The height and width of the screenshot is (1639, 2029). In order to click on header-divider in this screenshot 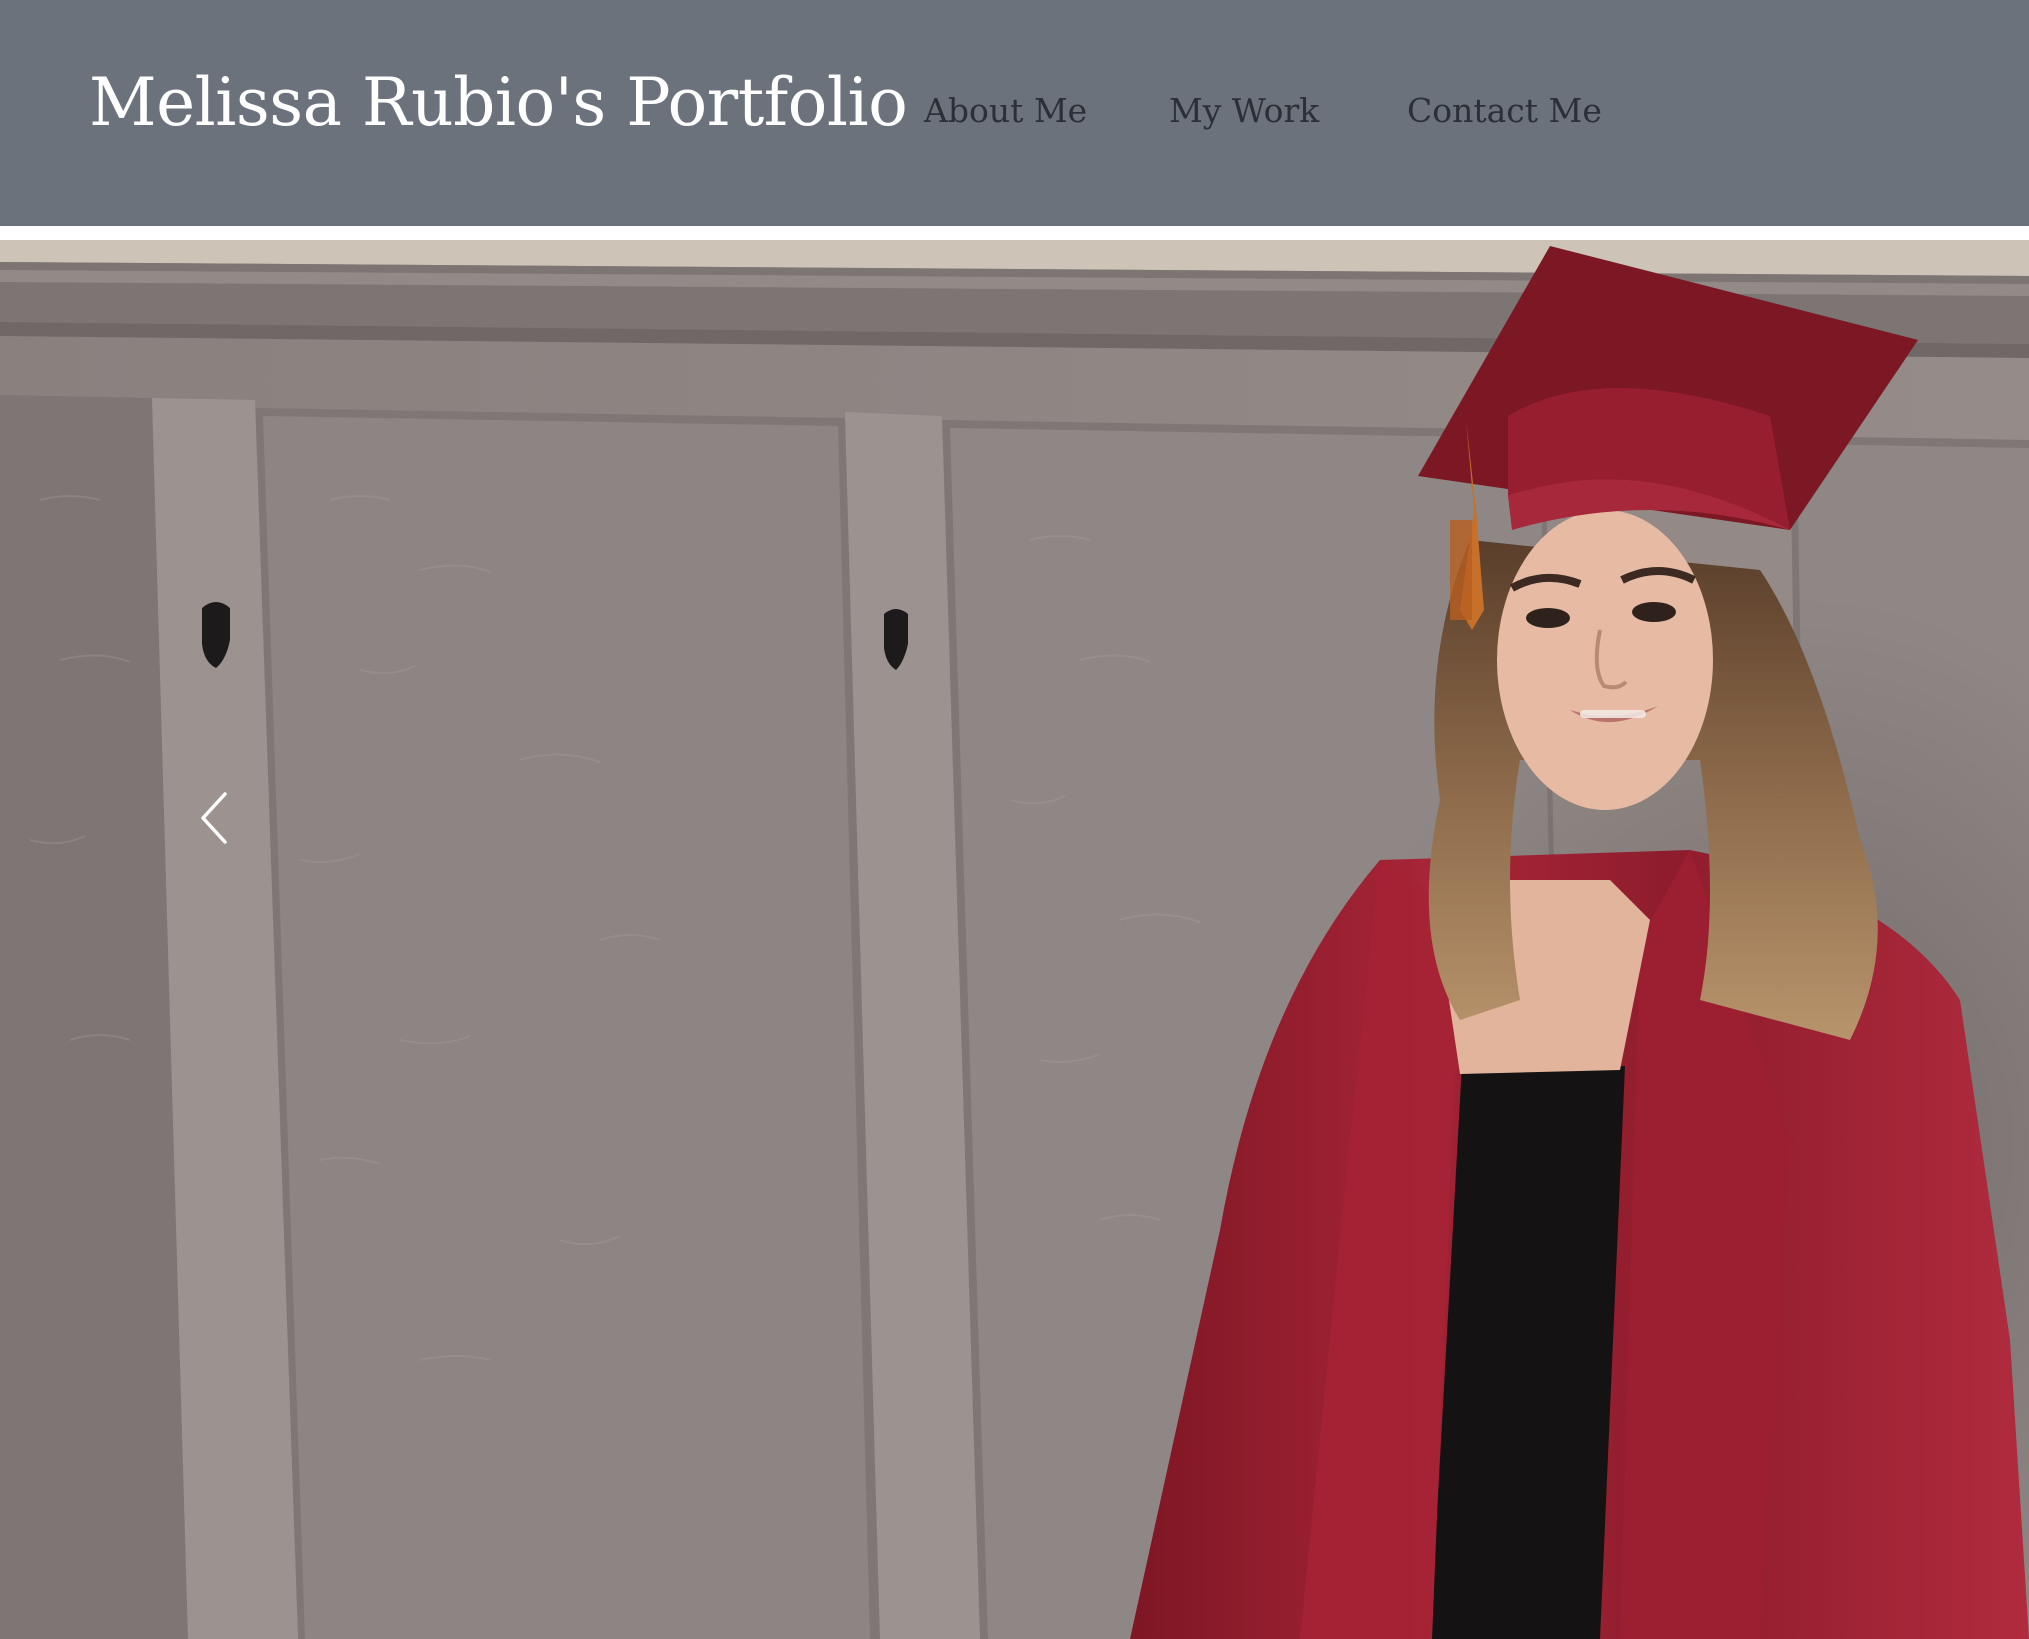, I will do `click(1014, 233)`.